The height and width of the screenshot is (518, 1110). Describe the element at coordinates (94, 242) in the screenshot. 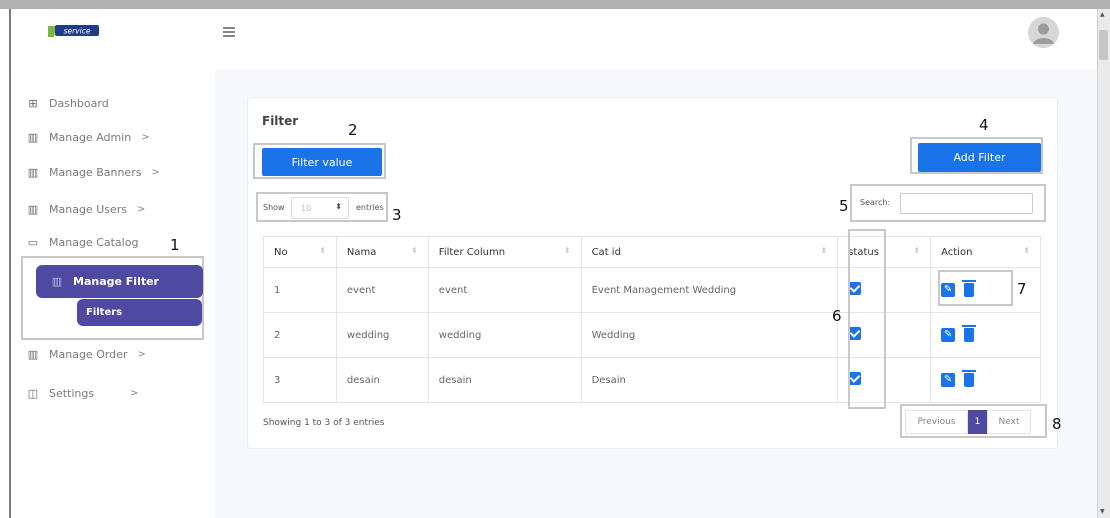

I see `sidebar-item-label: Manage Catalog` at that location.